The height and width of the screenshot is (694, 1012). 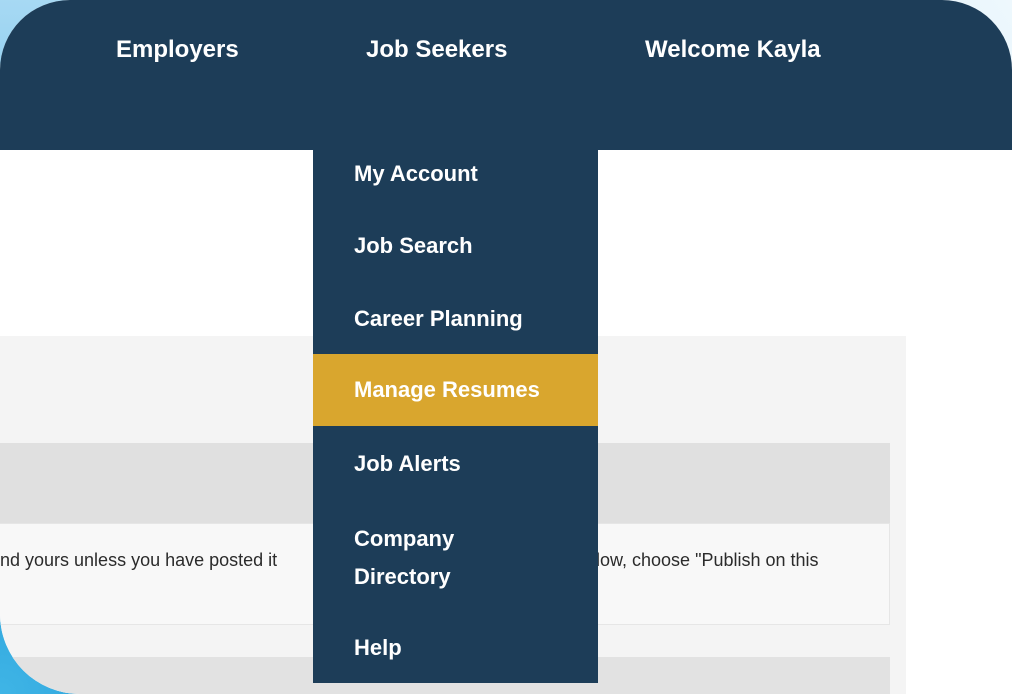 I want to click on menu-item-career-planning: Career Planning, so click(x=455, y=319).